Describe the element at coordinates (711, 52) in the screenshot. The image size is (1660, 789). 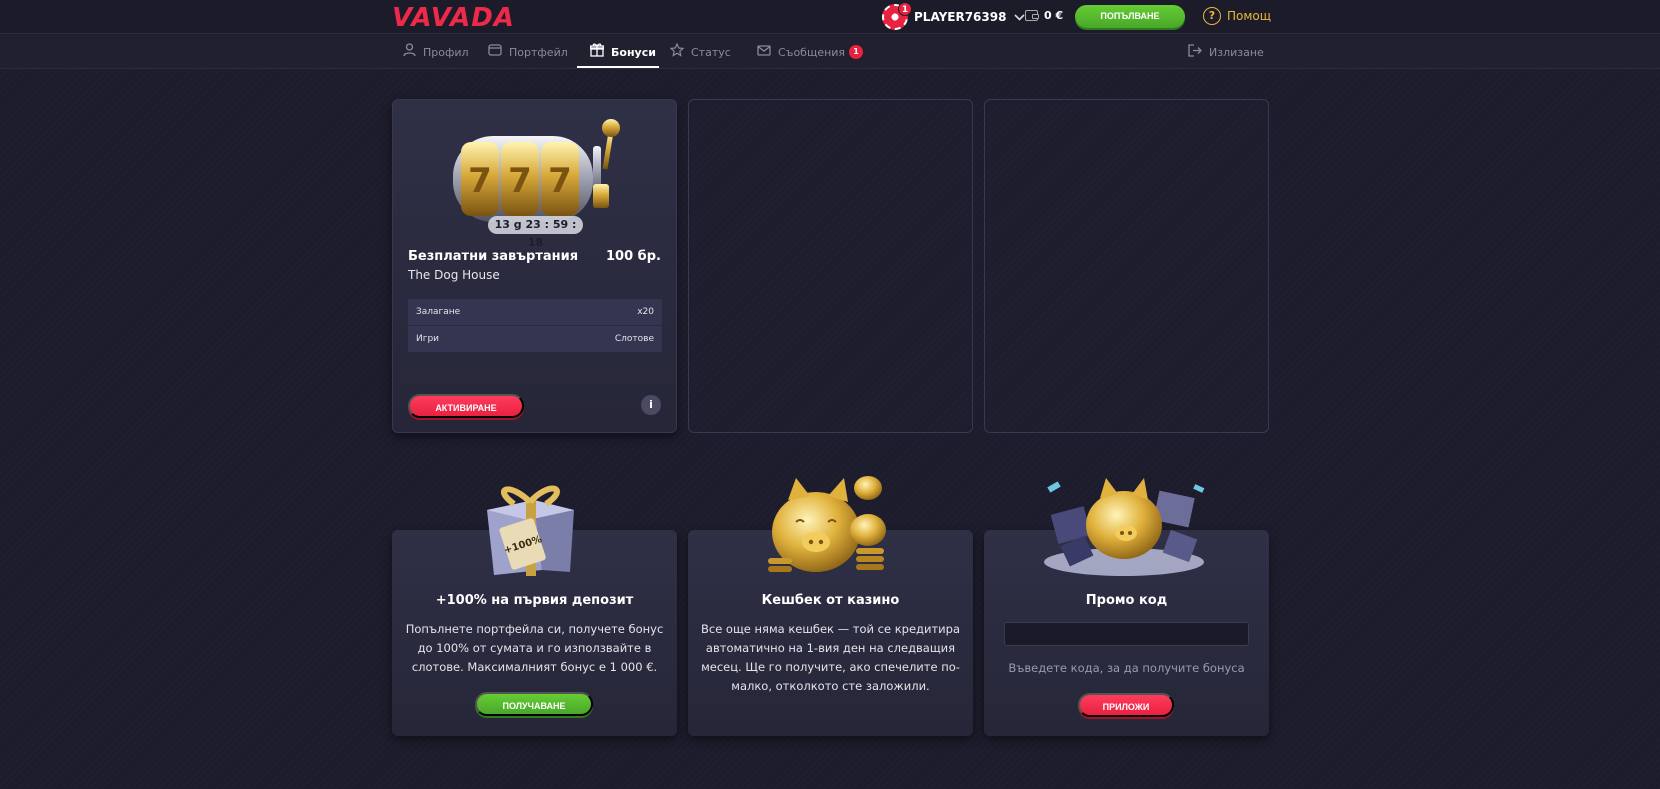
I see `tab-status-label: Статус` at that location.